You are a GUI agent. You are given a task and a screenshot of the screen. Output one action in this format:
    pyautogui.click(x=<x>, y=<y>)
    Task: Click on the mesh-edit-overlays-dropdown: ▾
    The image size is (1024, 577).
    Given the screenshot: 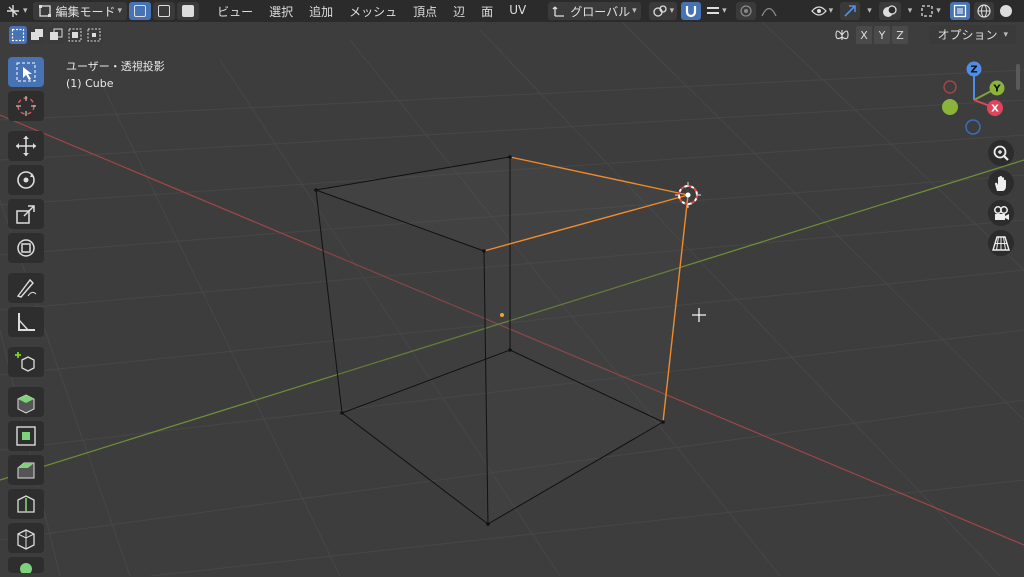 What is the action you would take?
    pyautogui.click(x=930, y=11)
    